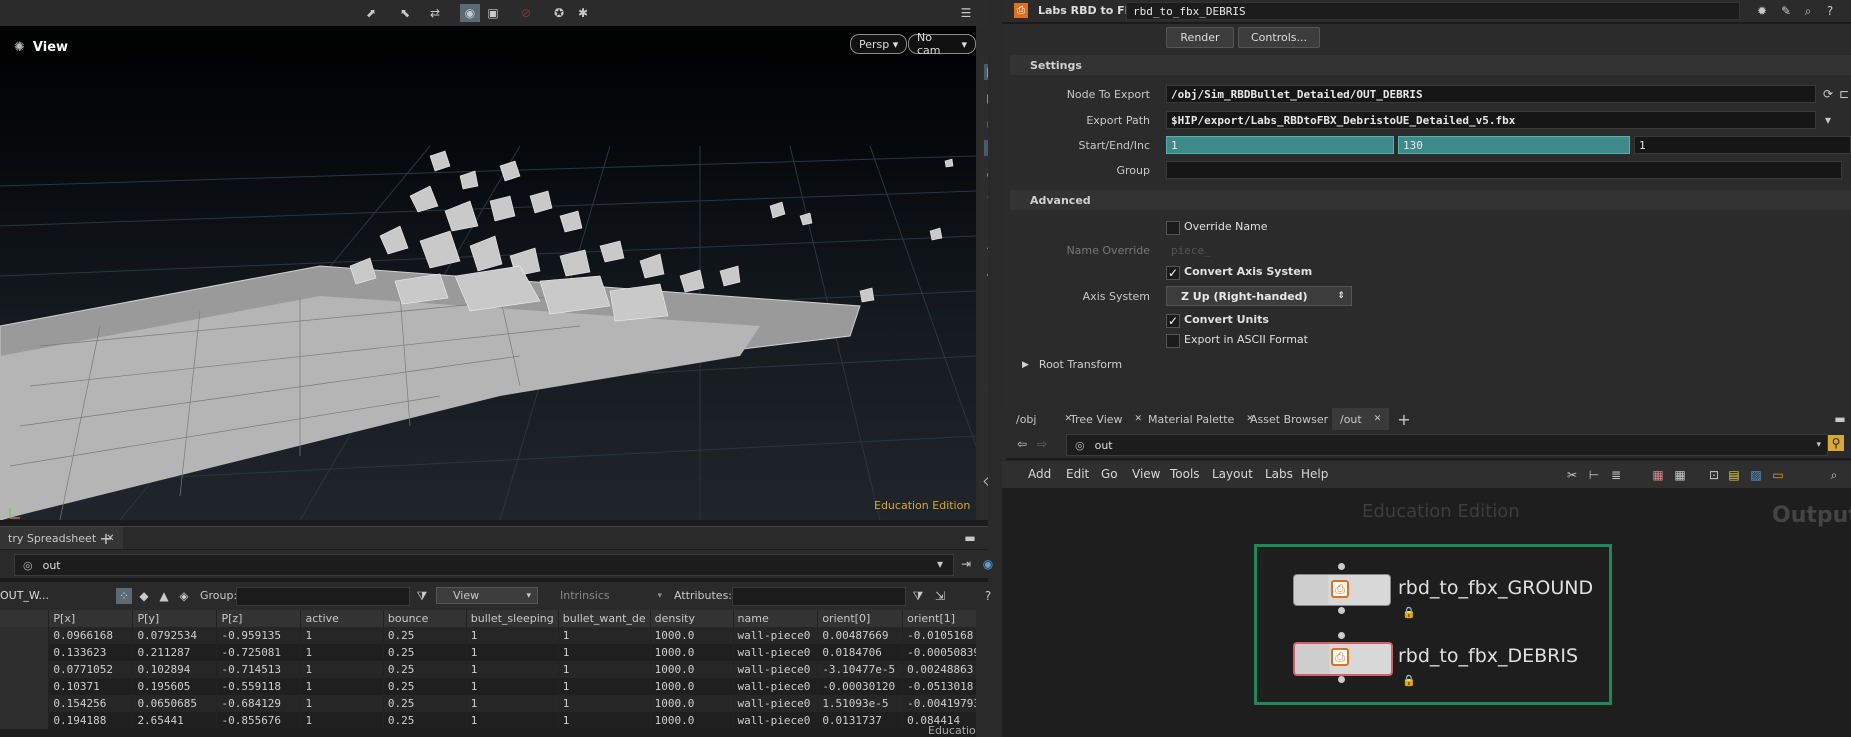 The height and width of the screenshot is (737, 1851). What do you see at coordinates (604, 618) in the screenshot?
I see `column-header: bullet_want_de` at bounding box center [604, 618].